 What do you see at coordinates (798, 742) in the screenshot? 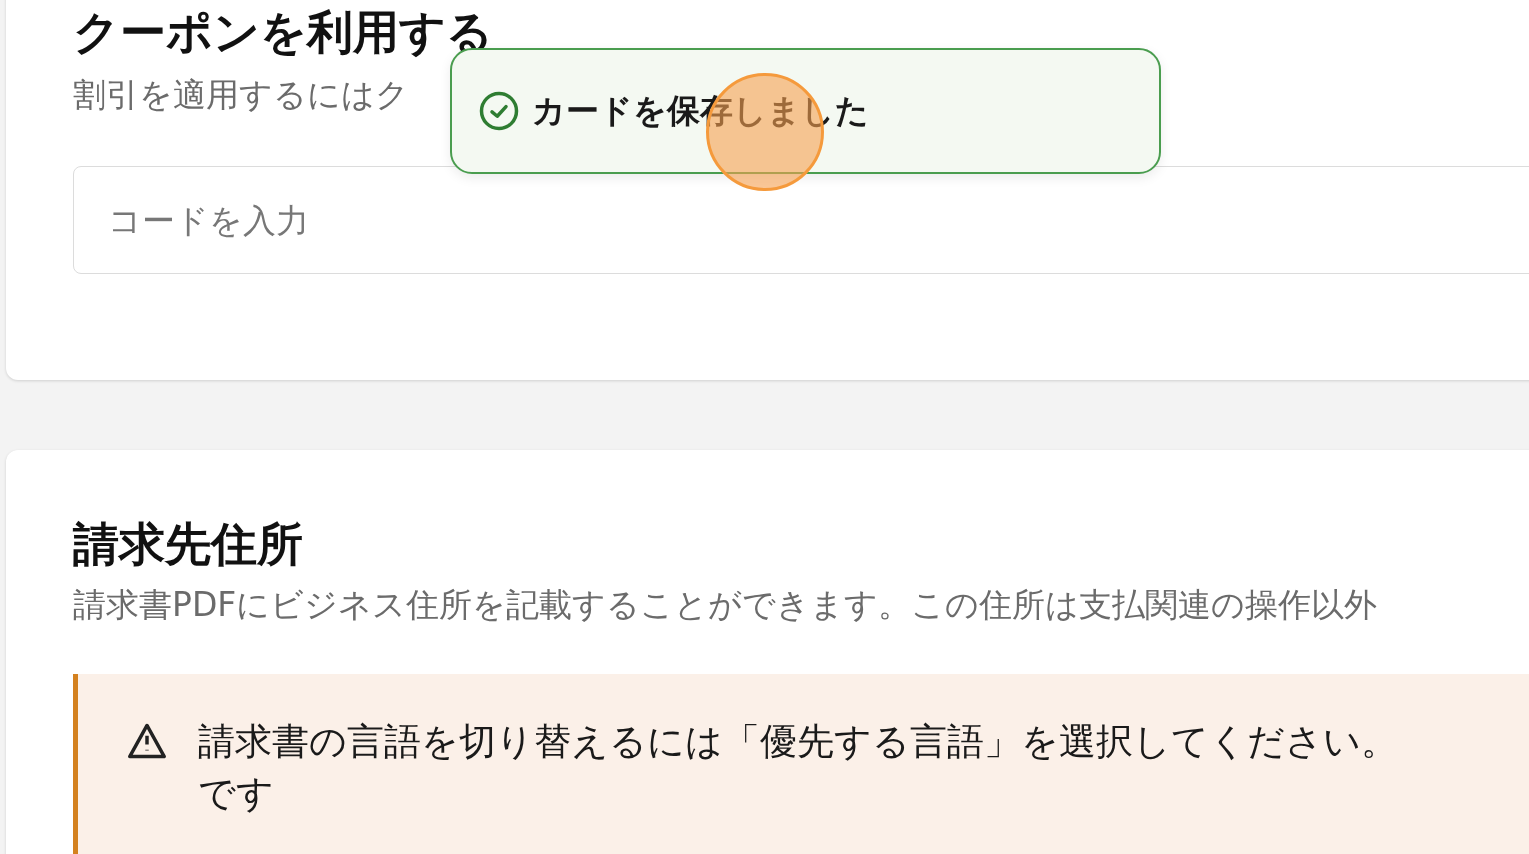
I see `alert-message: 請求書の言語を切り替えるには「優先する言語」を選択してください。` at bounding box center [798, 742].